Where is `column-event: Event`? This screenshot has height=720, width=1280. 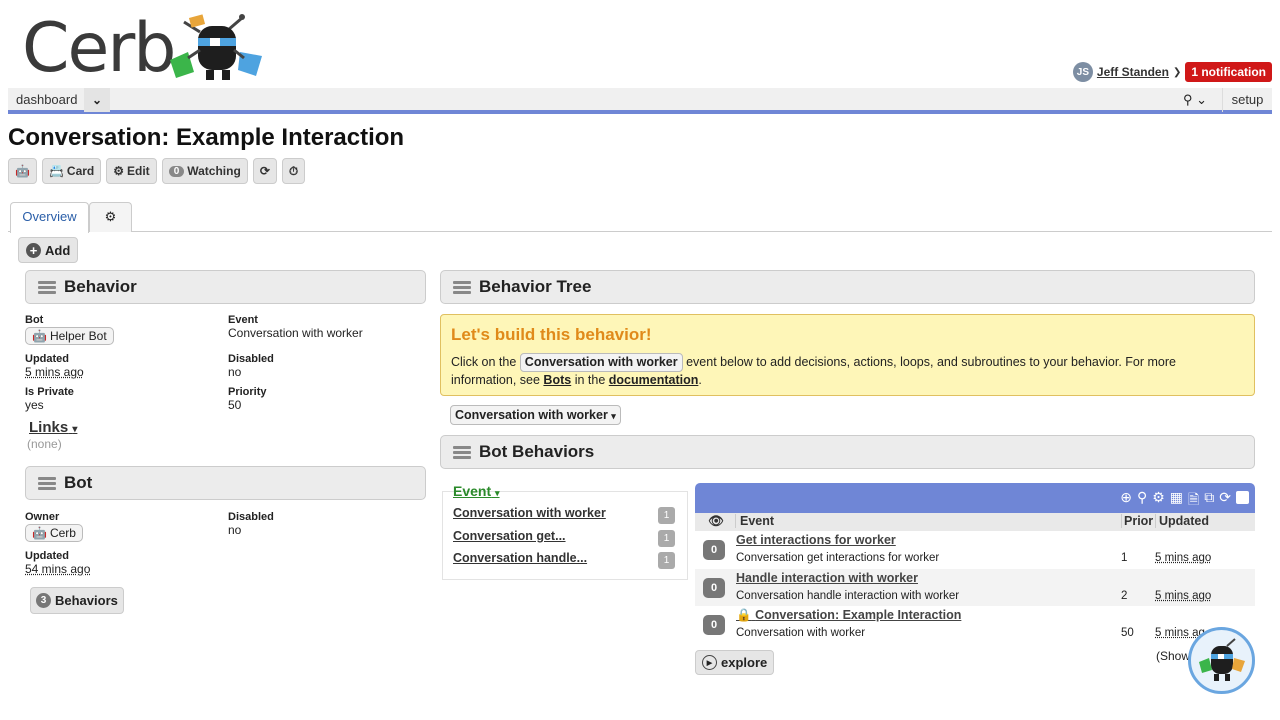
column-event: Event is located at coordinates (754, 521).